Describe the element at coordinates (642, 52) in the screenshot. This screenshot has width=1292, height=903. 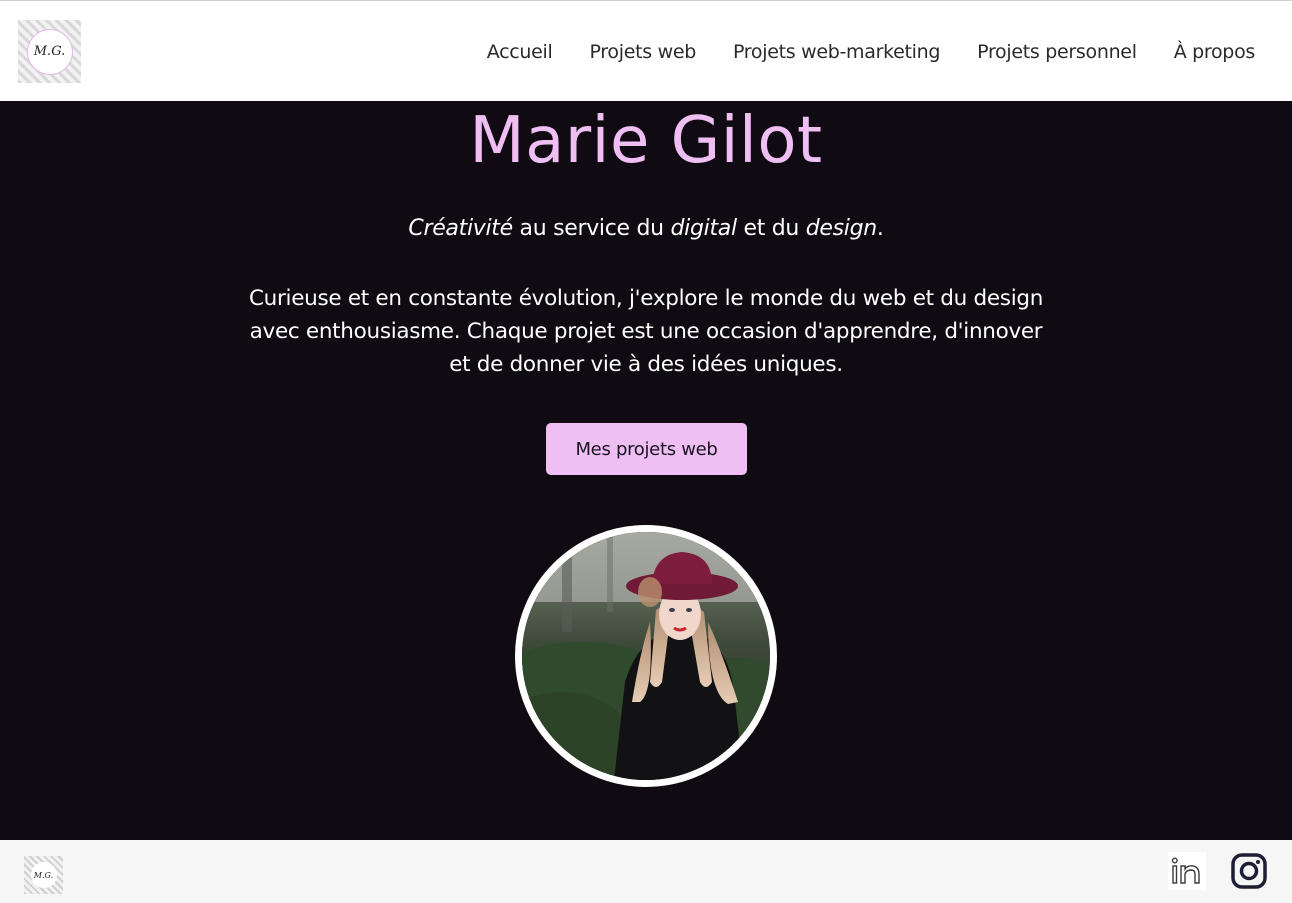
I see `nav-projets-web: Projets web` at that location.